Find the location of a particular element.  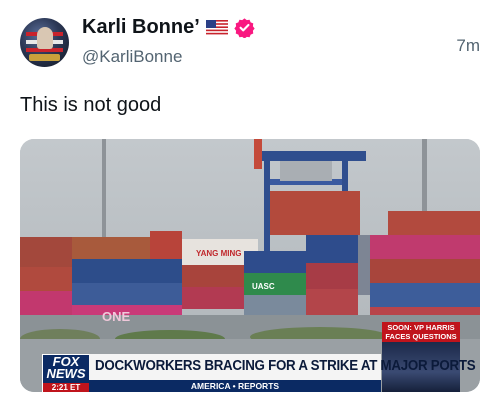

tweet-timestamp: 7m is located at coordinates (468, 46).